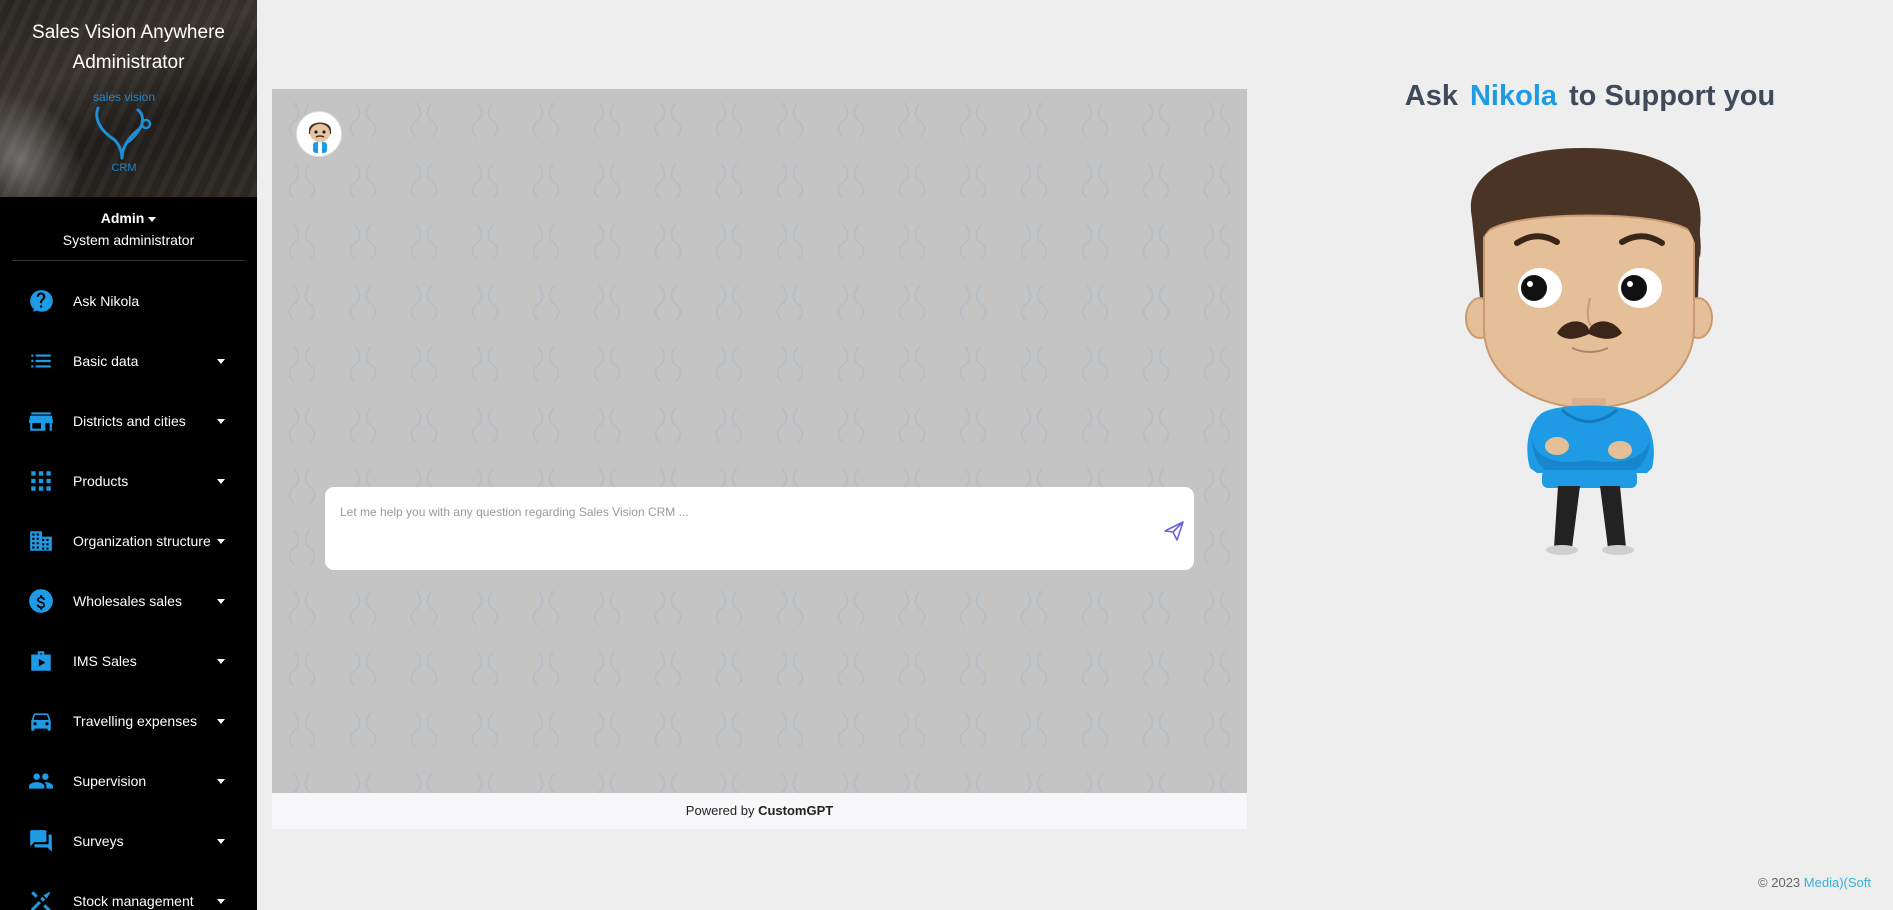  What do you see at coordinates (41, 301) in the screenshot?
I see `help-circle-icon` at bounding box center [41, 301].